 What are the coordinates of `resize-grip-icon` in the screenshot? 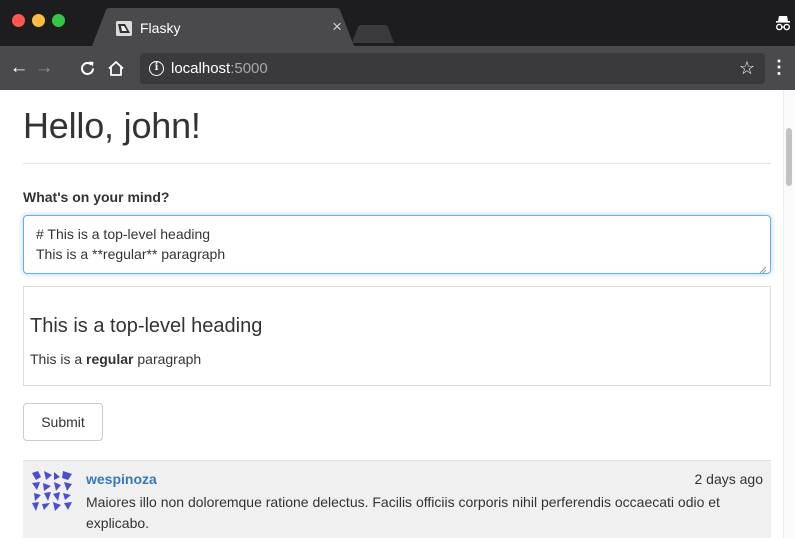 It's located at (763, 270).